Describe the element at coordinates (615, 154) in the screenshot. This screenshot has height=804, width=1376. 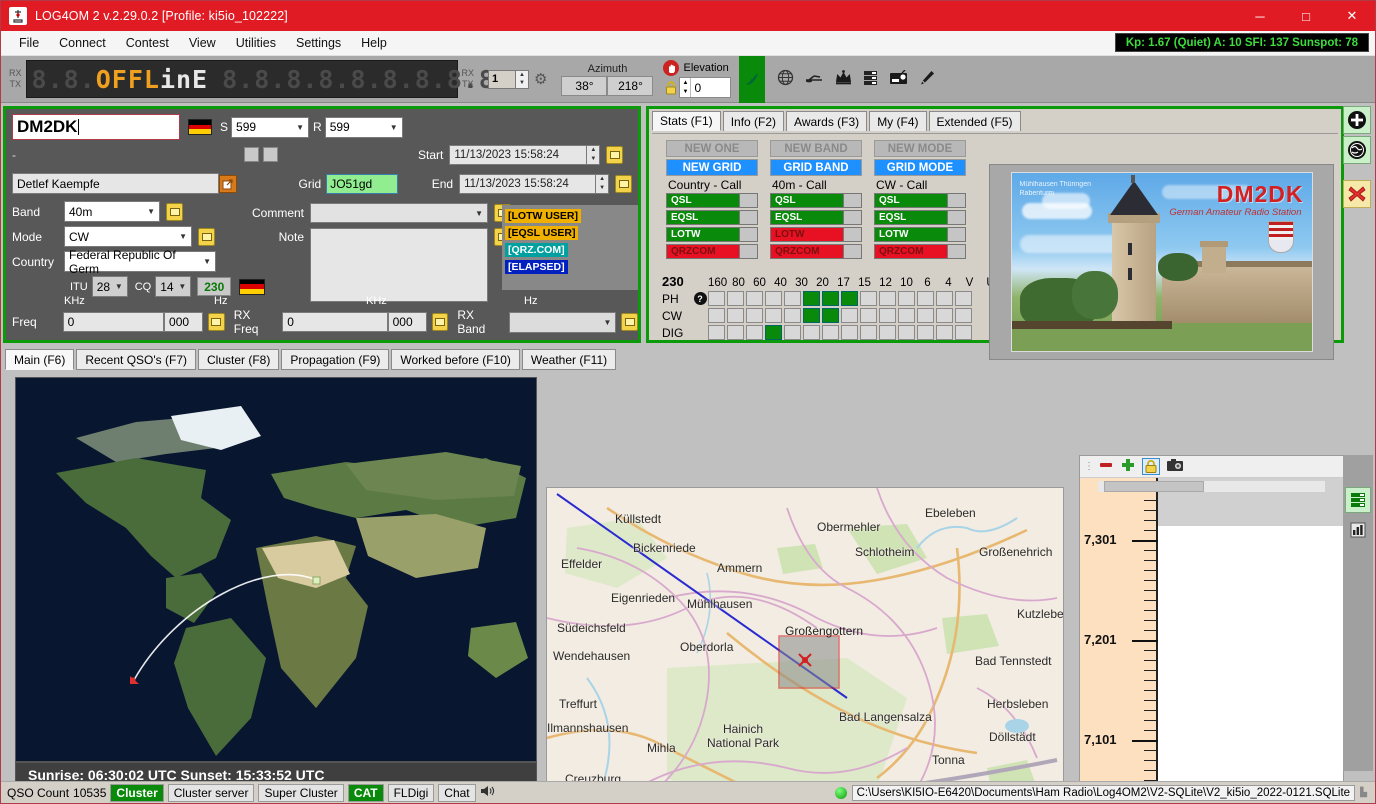
I see `start-lock-icon` at that location.